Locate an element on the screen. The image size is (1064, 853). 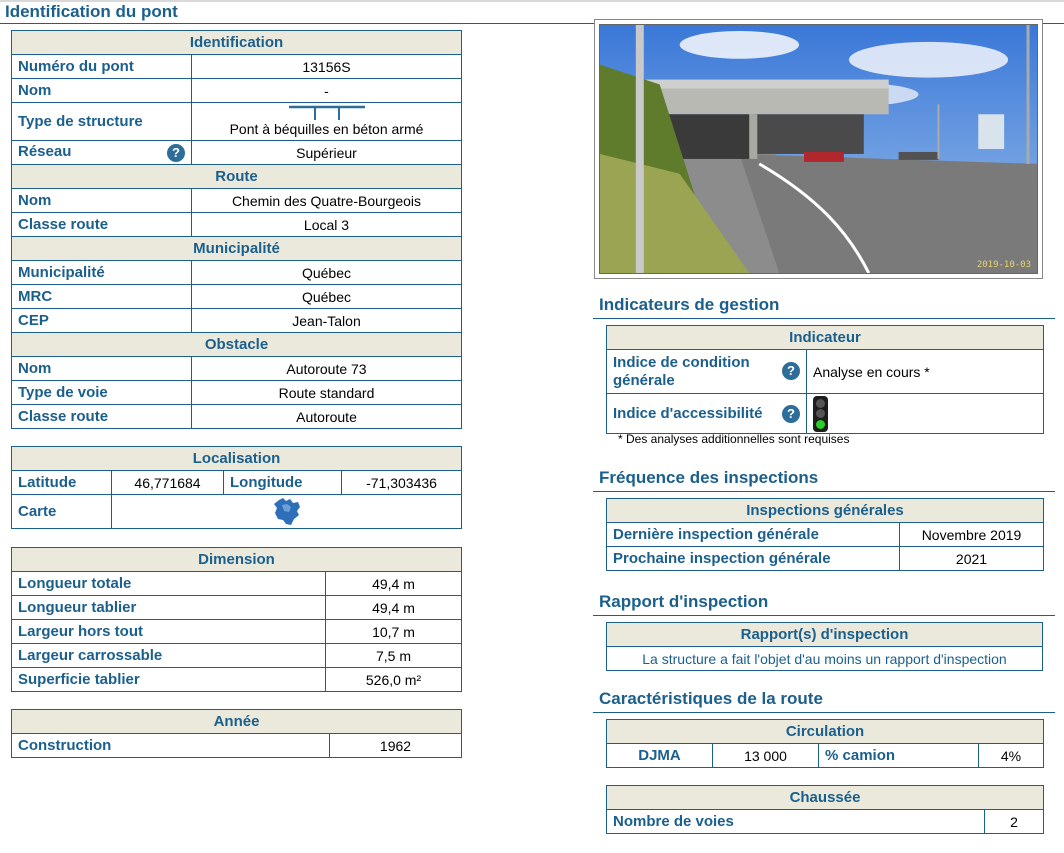
indicateurs-title: Indicateurs de gestion is located at coordinates (824, 307).